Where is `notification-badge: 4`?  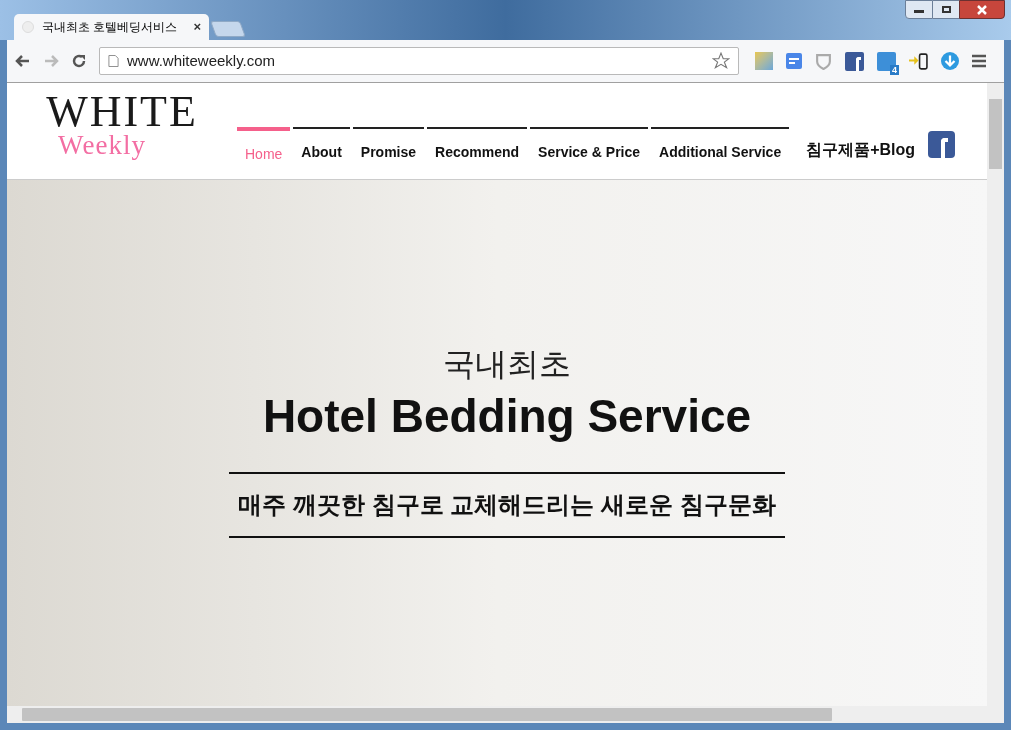 notification-badge: 4 is located at coordinates (894, 69).